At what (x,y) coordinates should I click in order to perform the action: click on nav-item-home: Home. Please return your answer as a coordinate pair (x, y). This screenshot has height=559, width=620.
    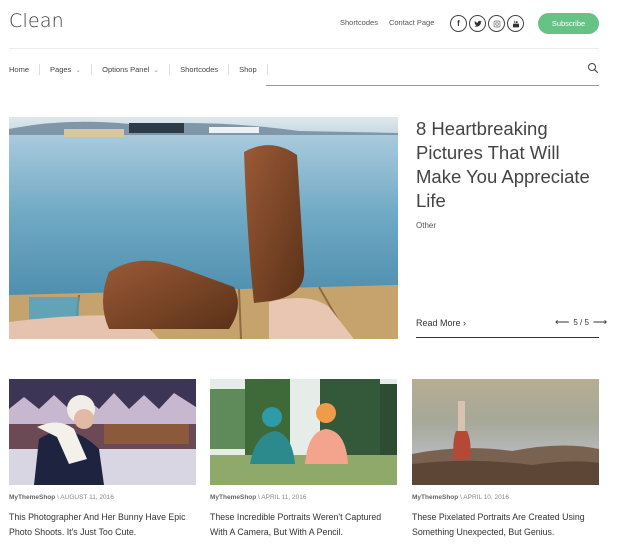
    Looking at the image, I should click on (25, 69).